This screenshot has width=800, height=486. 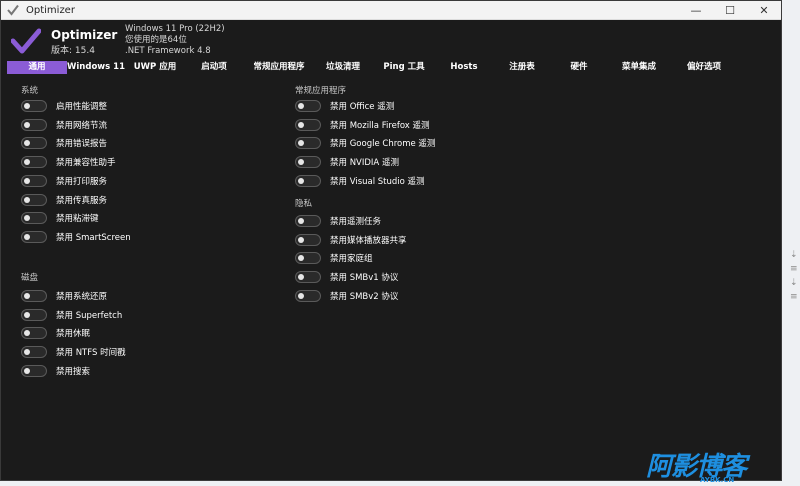 I want to click on tab-2: UWP 应用, so click(x=155, y=67).